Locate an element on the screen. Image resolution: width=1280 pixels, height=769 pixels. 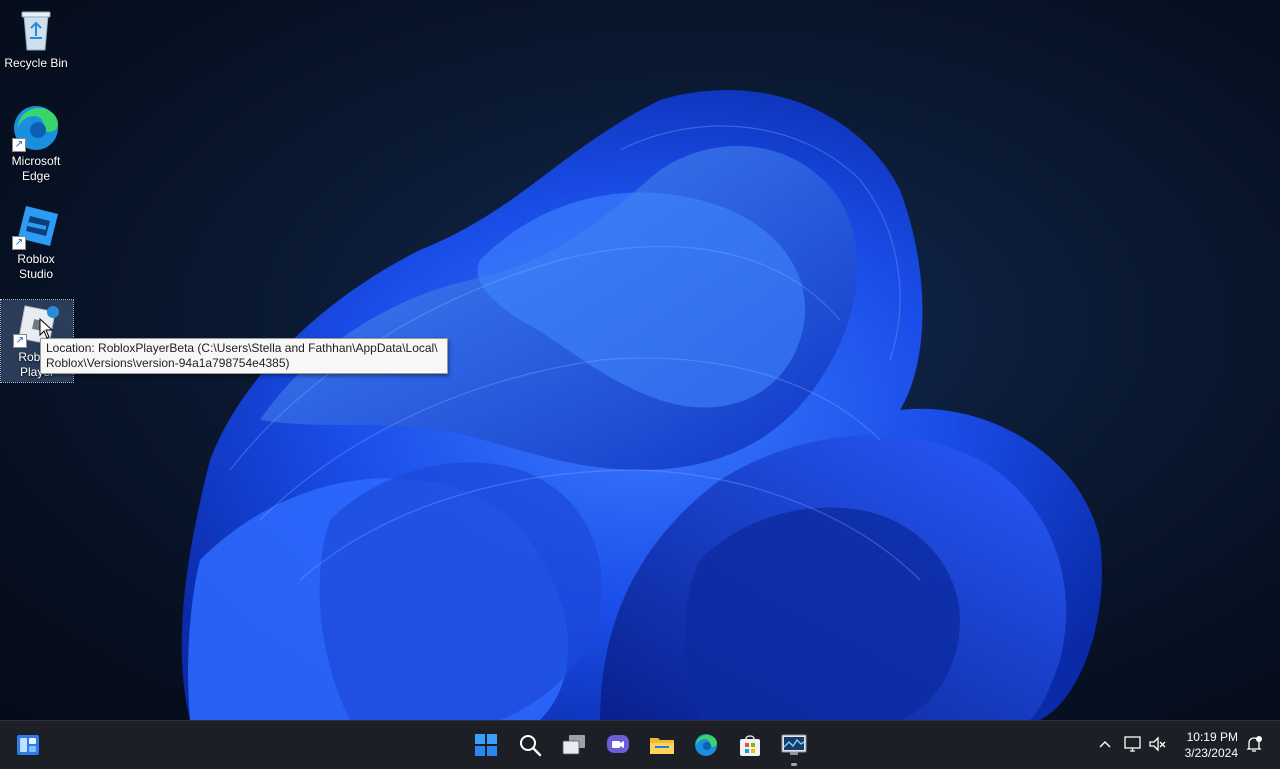
network-icon is located at coordinates (1132, 744).